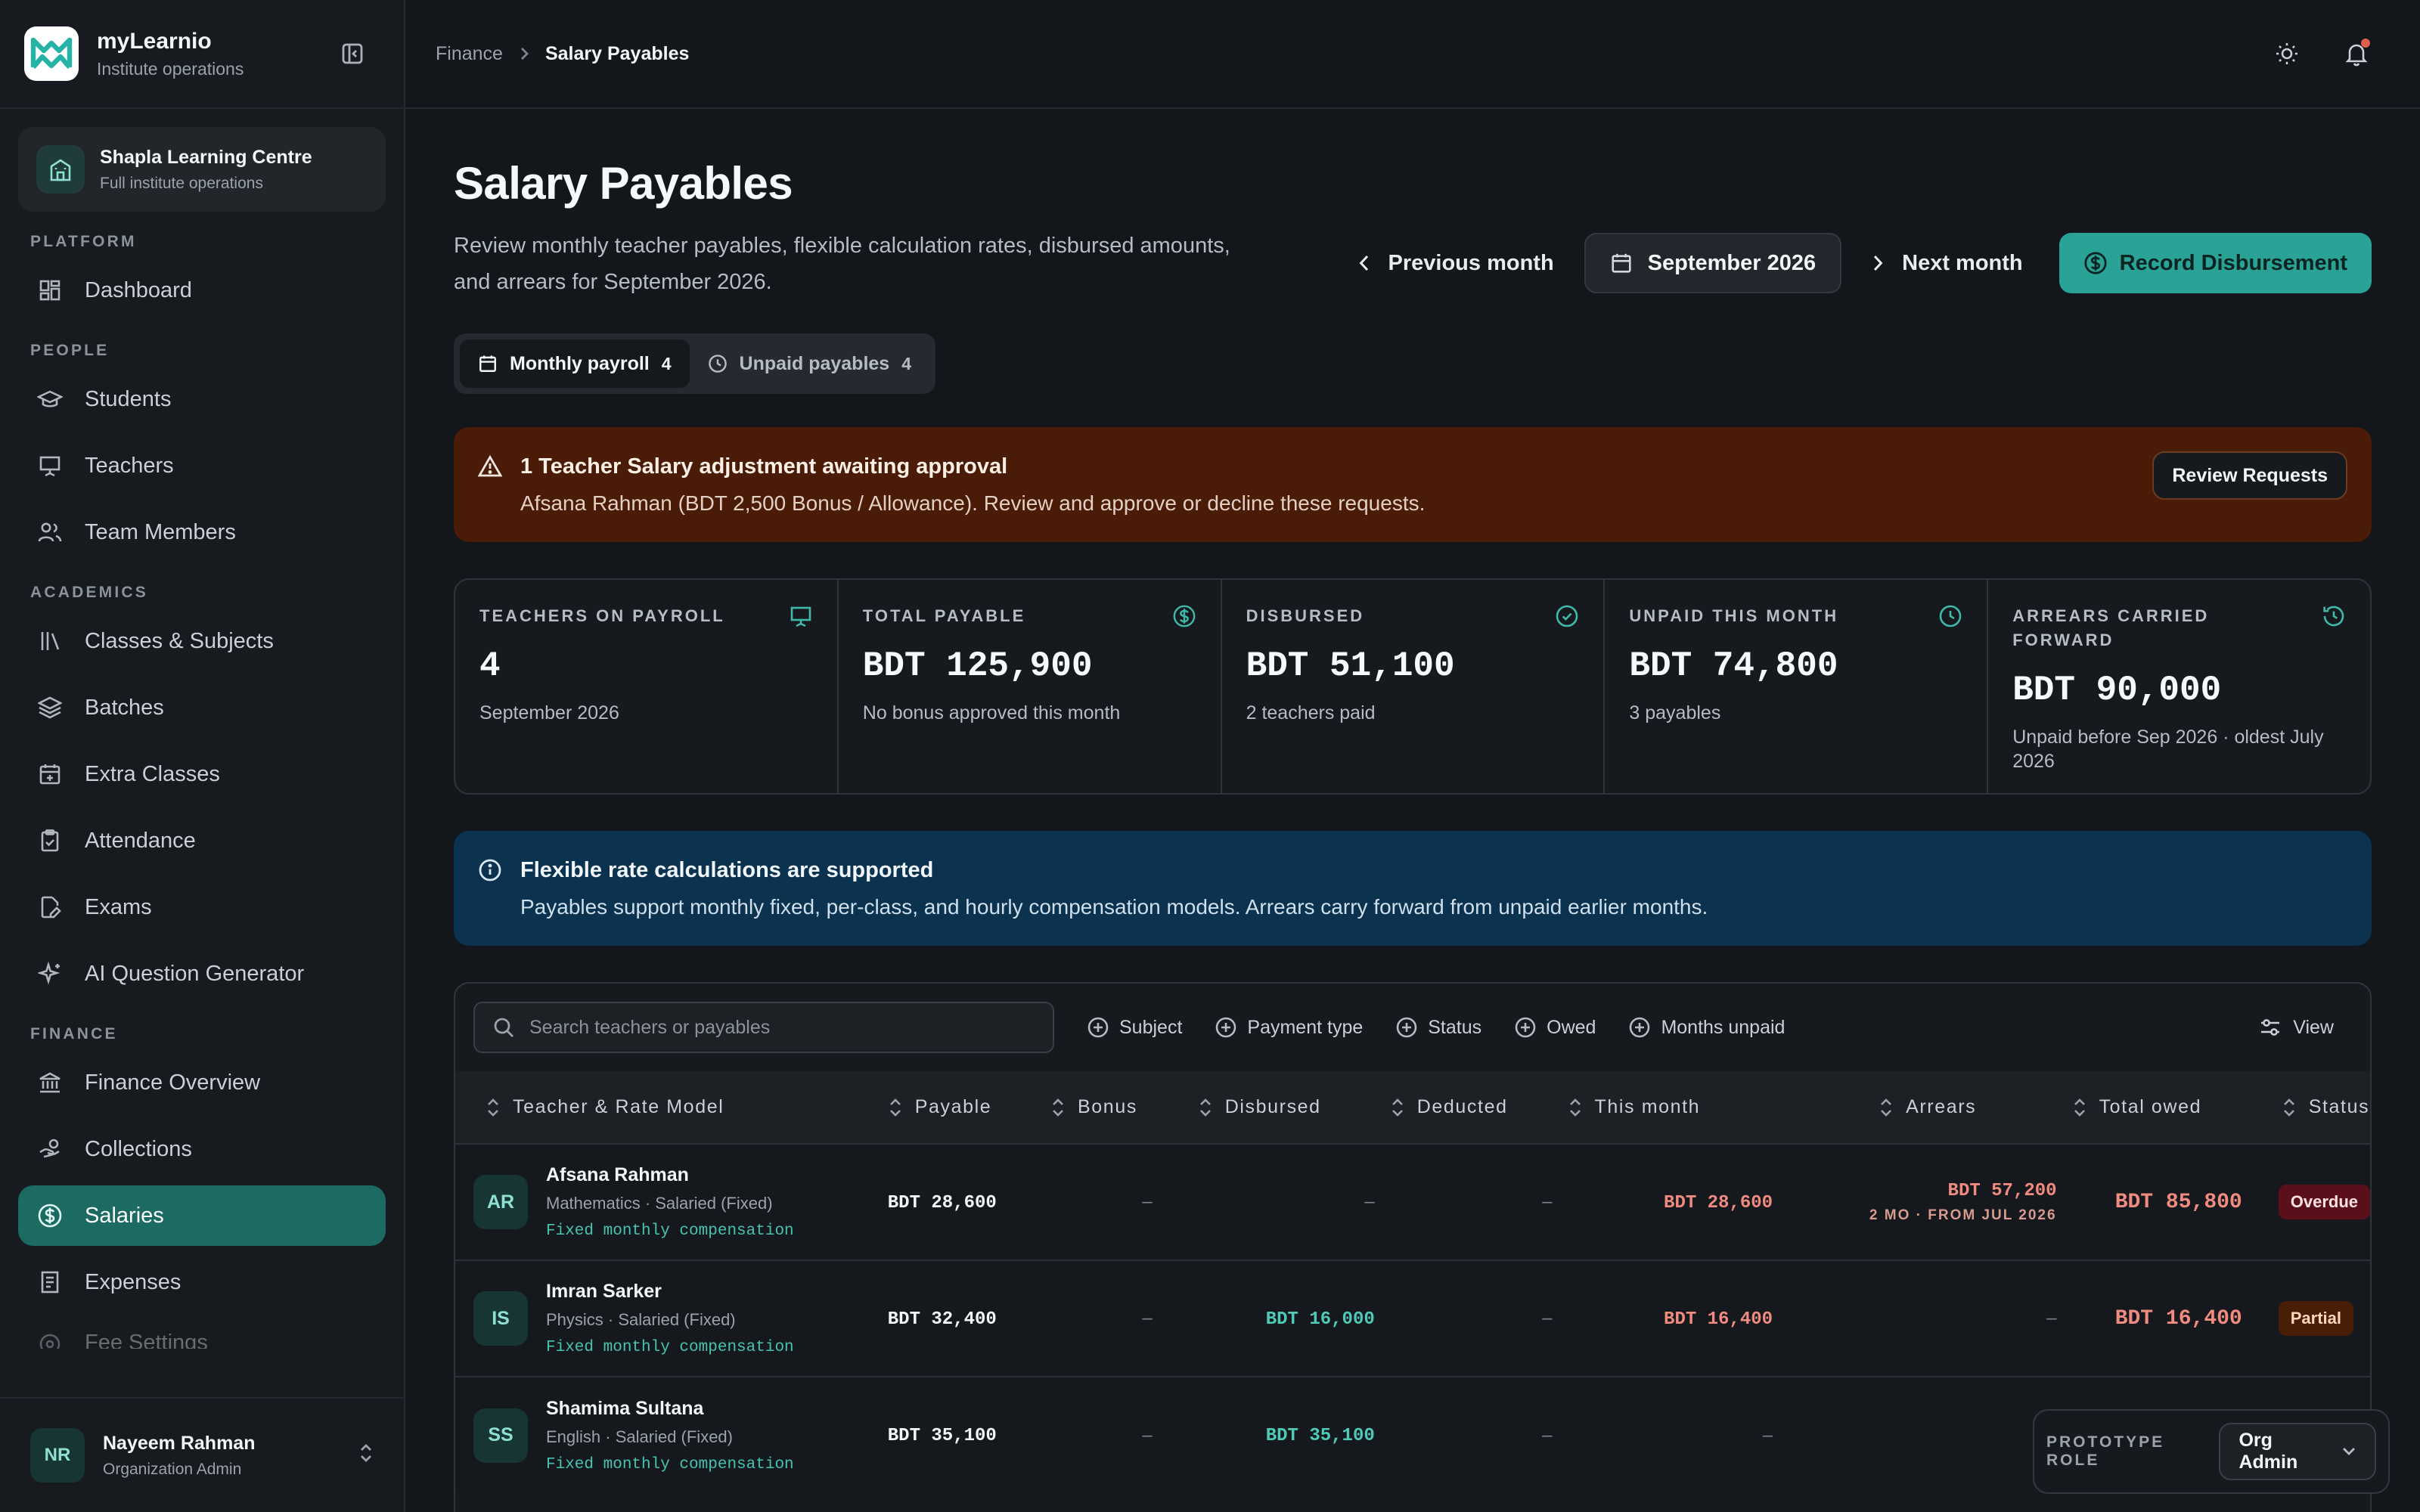 Image resolution: width=2420 pixels, height=1512 pixels. Describe the element at coordinates (969, 1107) in the screenshot. I see `column-header-payable: Payable` at that location.